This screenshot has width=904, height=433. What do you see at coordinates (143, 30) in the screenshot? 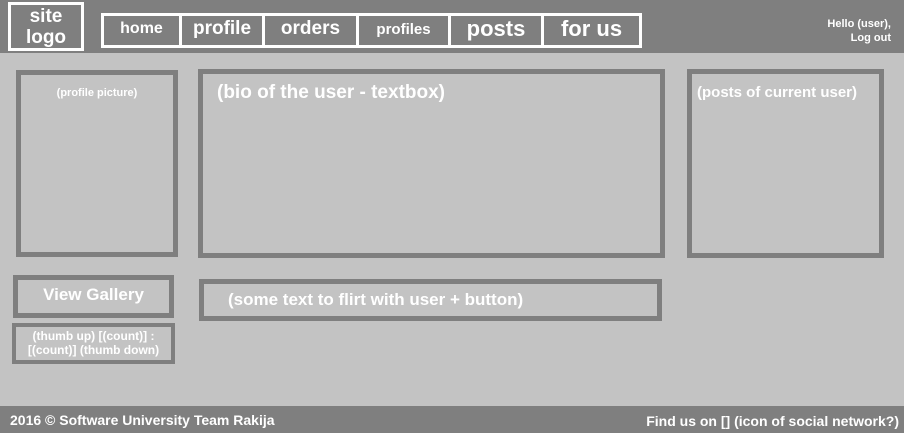
I see `nav-home: home` at bounding box center [143, 30].